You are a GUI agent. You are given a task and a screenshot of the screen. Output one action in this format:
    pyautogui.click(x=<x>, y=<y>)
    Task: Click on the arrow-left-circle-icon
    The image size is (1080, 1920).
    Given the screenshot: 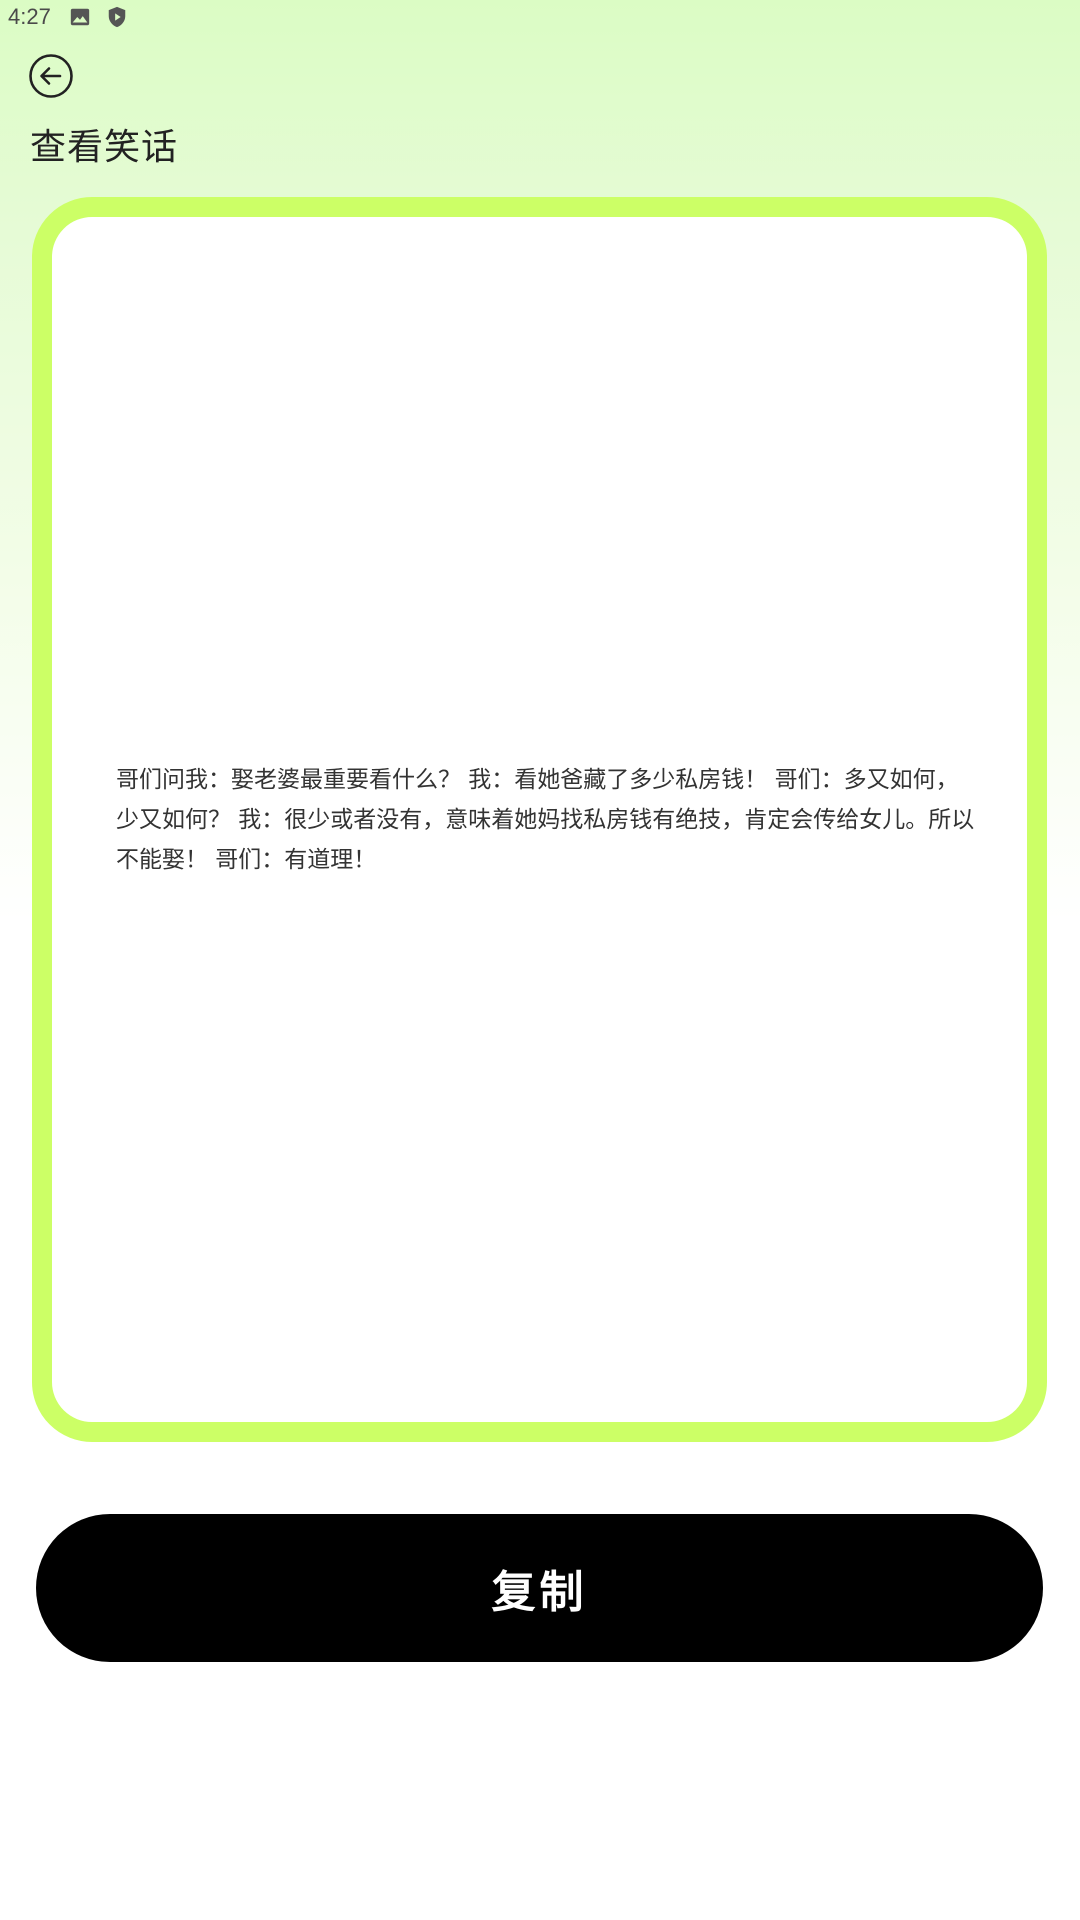 What is the action you would take?
    pyautogui.click(x=51, y=76)
    